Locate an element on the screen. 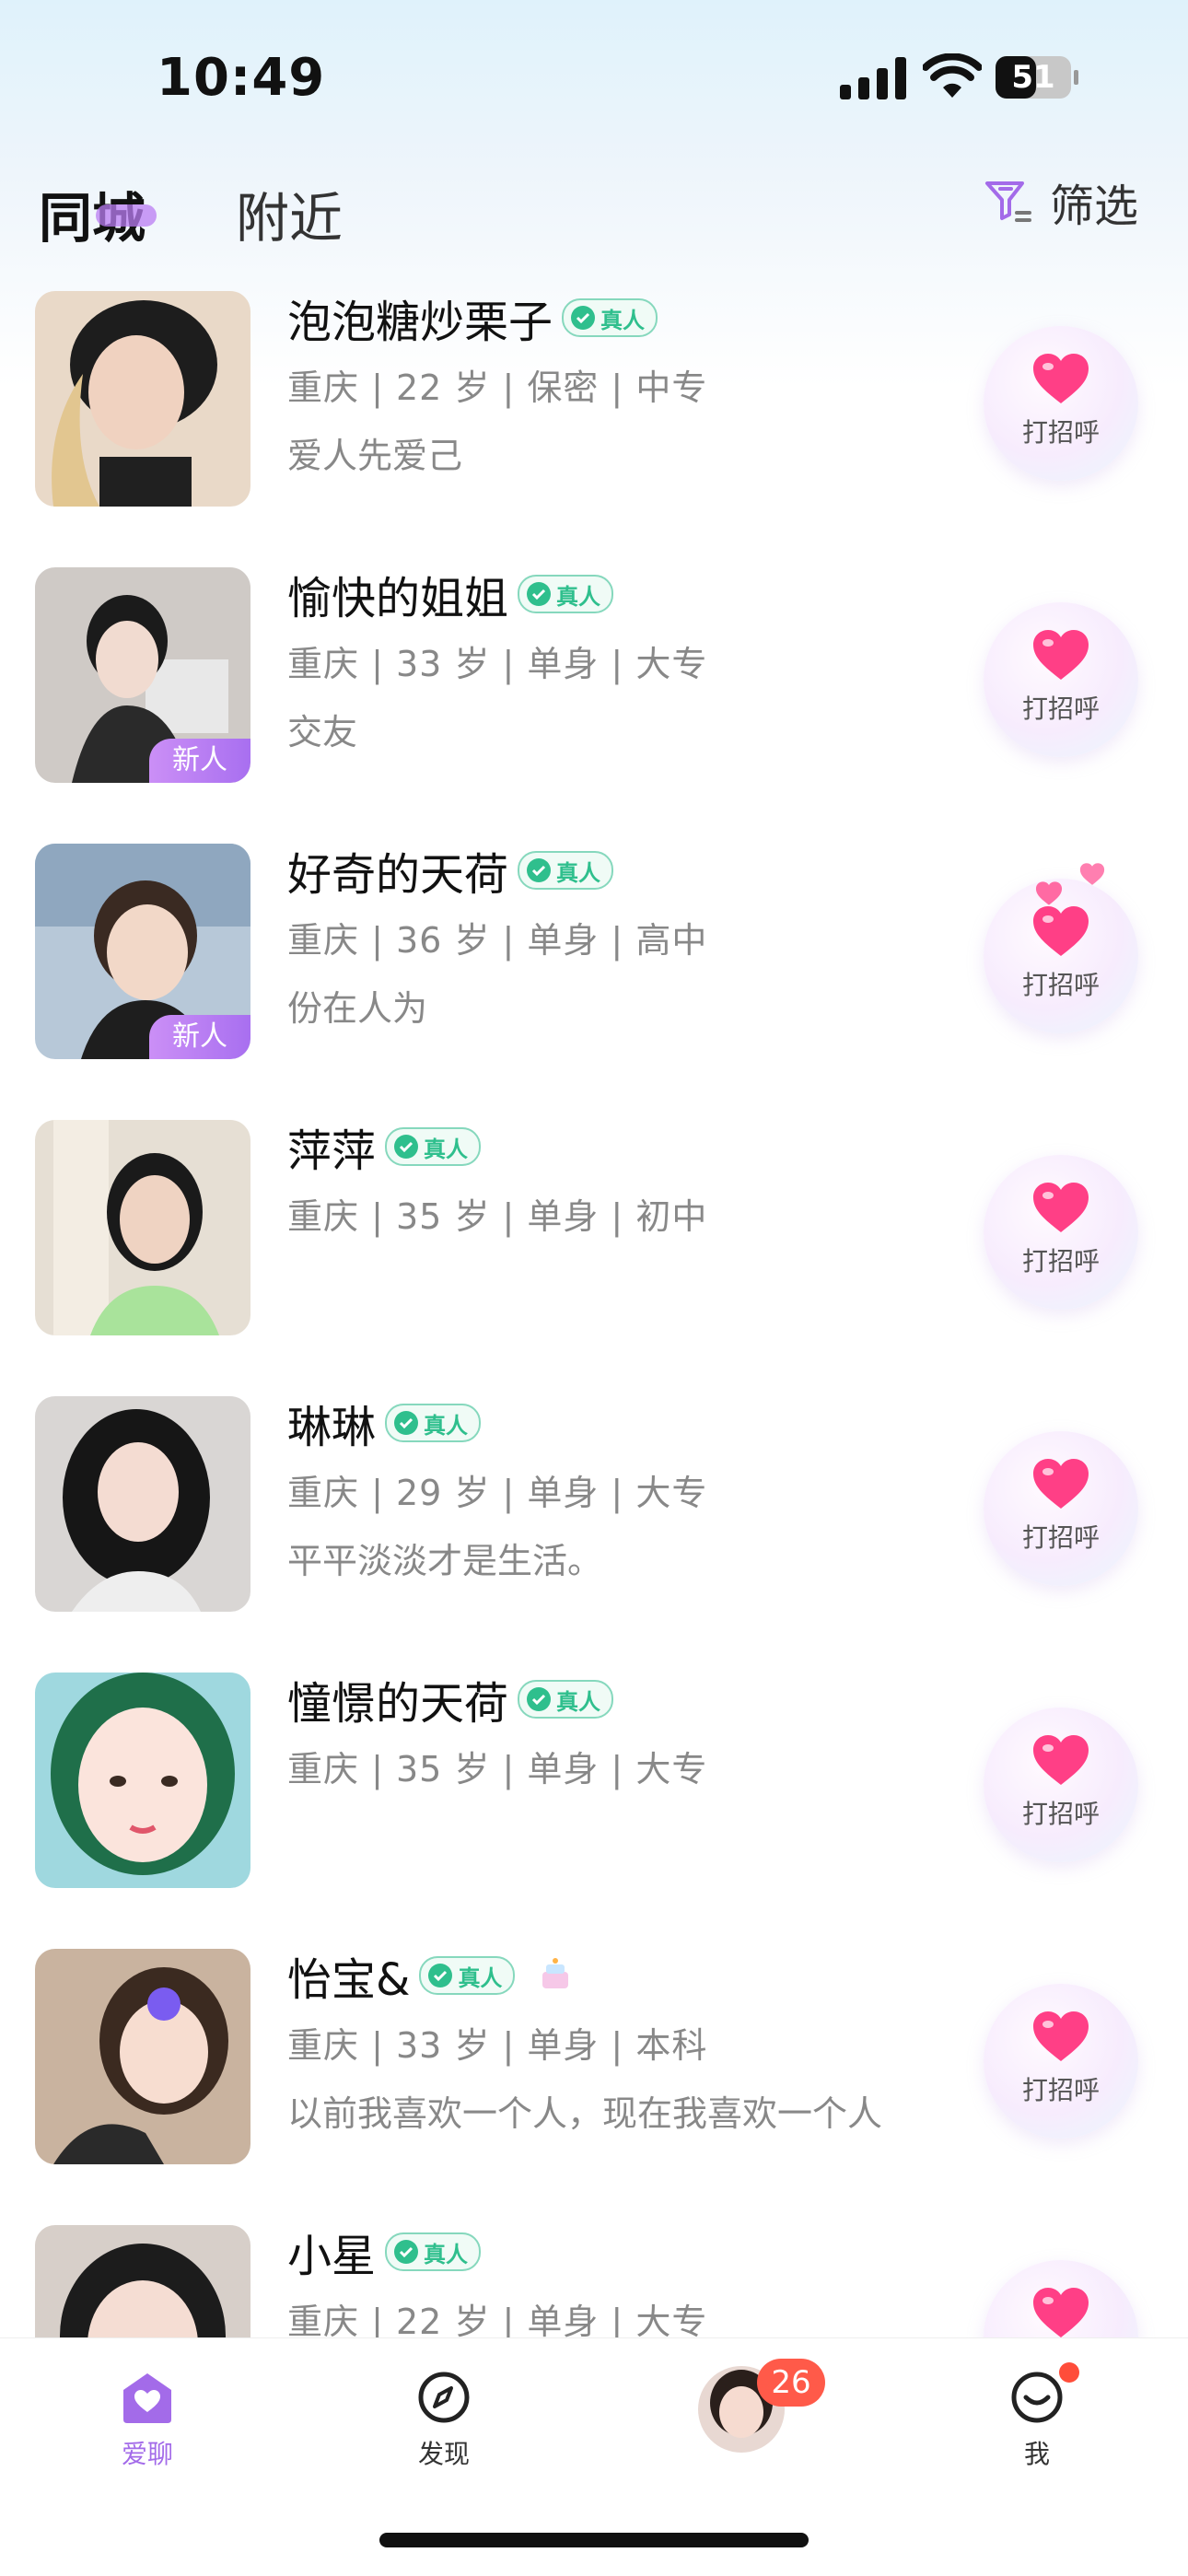 The image size is (1188, 2576). name-line: 好奇的天荷 真人 is located at coordinates (451, 870).